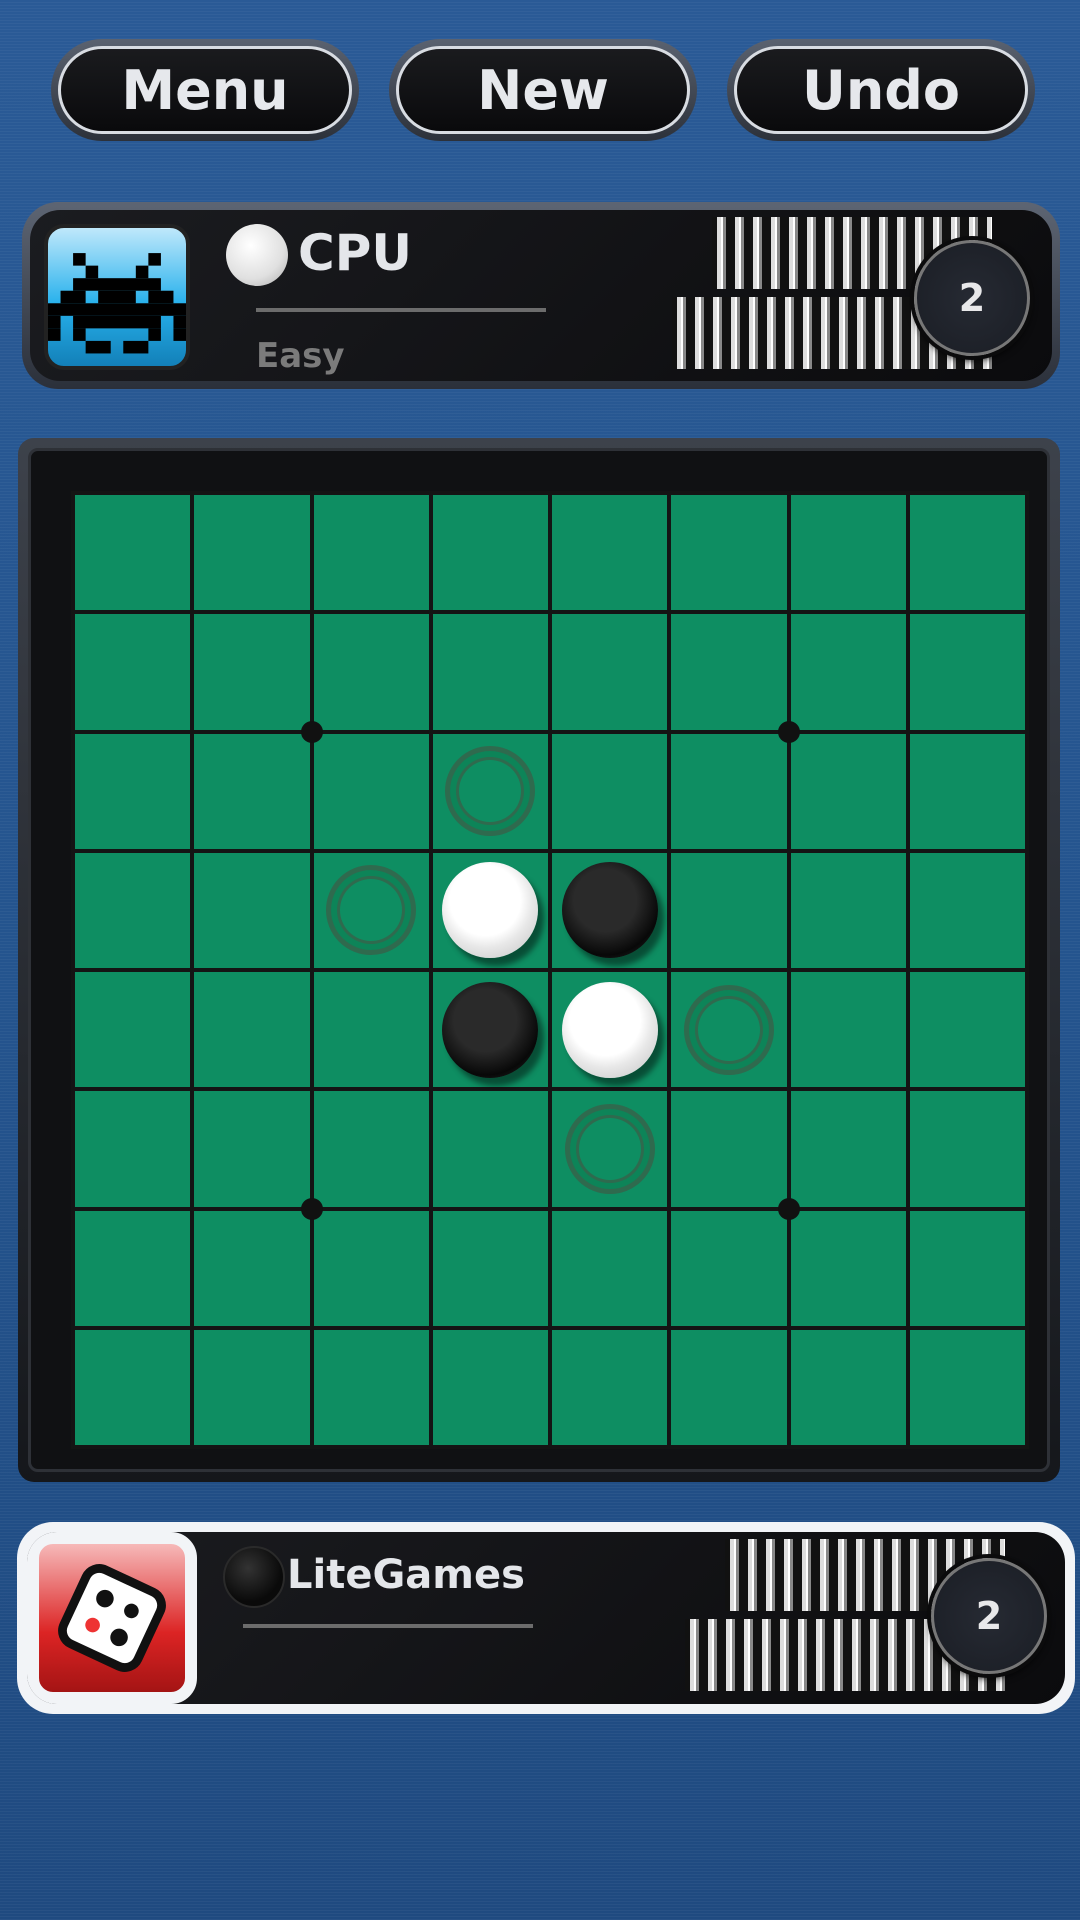 The image size is (1080, 1920). What do you see at coordinates (541, 295) in the screenshot?
I see `opponent-panel: CPU Easy 2` at bounding box center [541, 295].